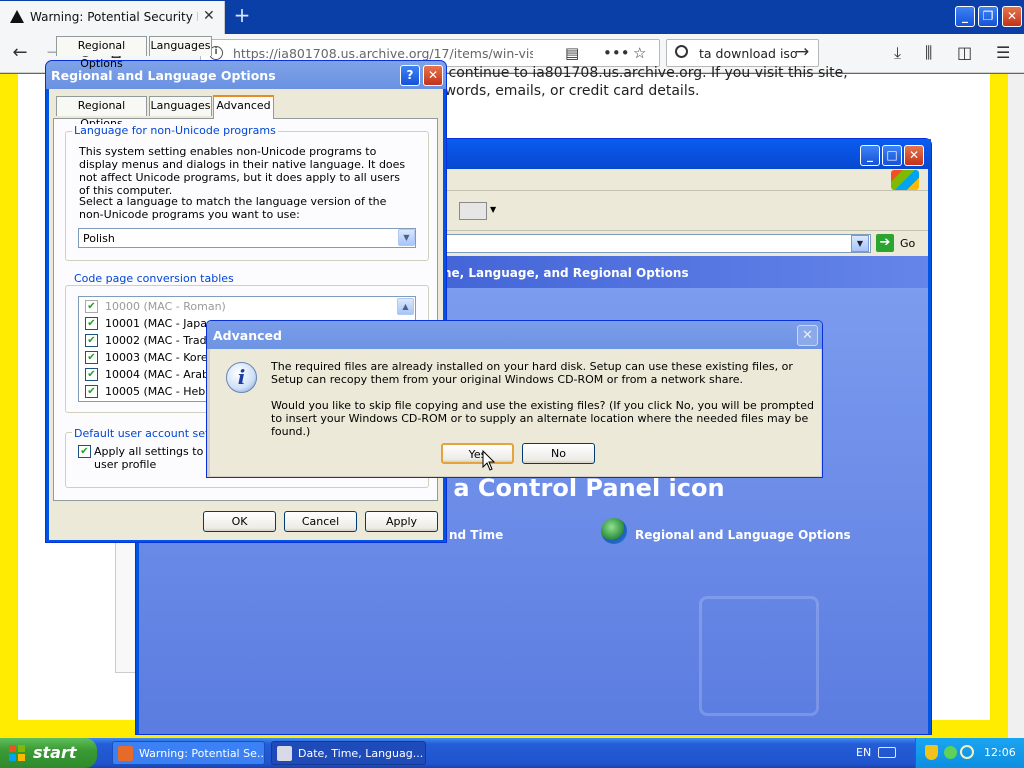 This screenshot has width=1024, height=768. What do you see at coordinates (125, 464) in the screenshot?
I see `apply-all-label-2: user profile` at bounding box center [125, 464].